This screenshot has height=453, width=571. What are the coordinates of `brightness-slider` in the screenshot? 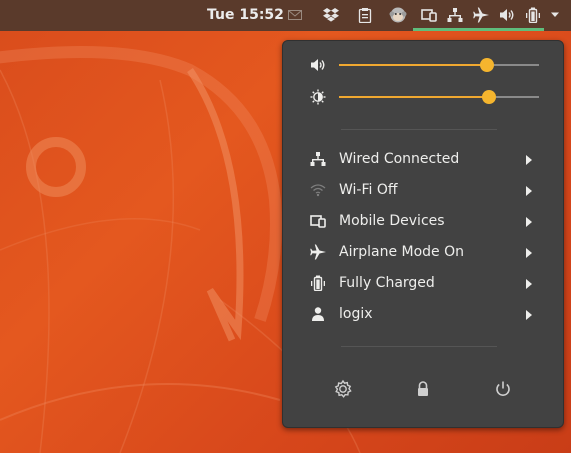 It's located at (439, 97).